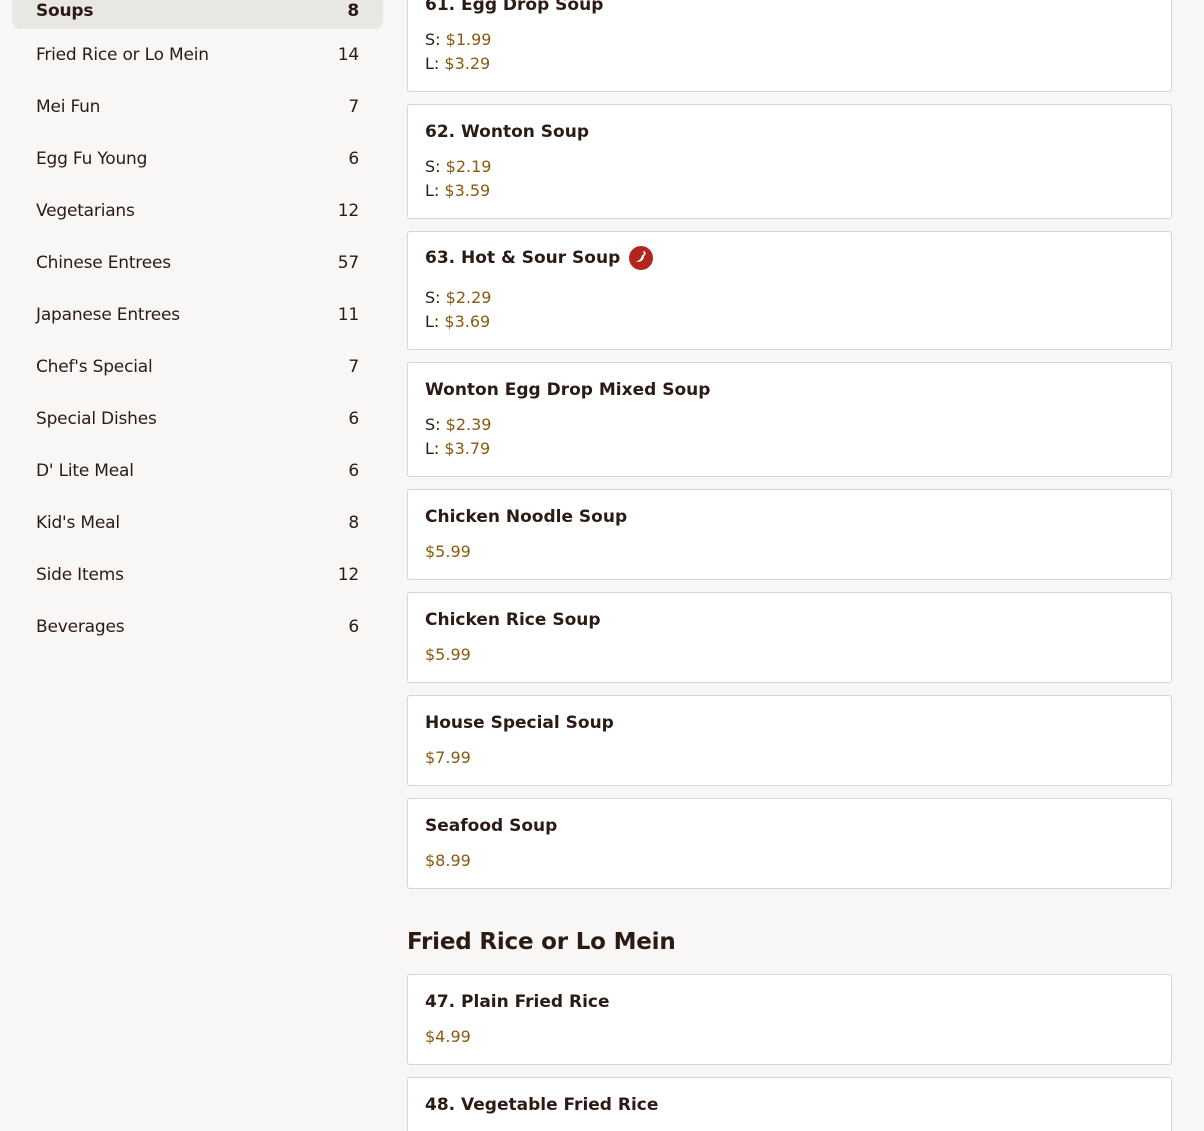 The height and width of the screenshot is (1131, 1204). I want to click on menu-item-price: $7.99, so click(448, 757).